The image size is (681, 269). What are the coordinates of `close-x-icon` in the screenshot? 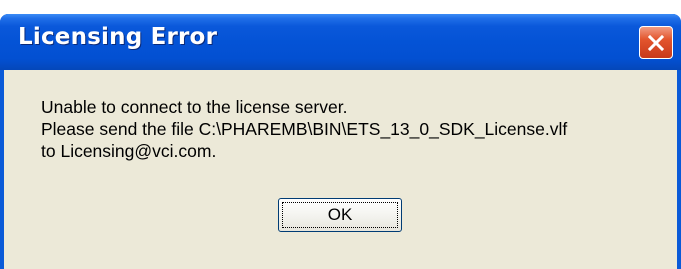 It's located at (656, 42).